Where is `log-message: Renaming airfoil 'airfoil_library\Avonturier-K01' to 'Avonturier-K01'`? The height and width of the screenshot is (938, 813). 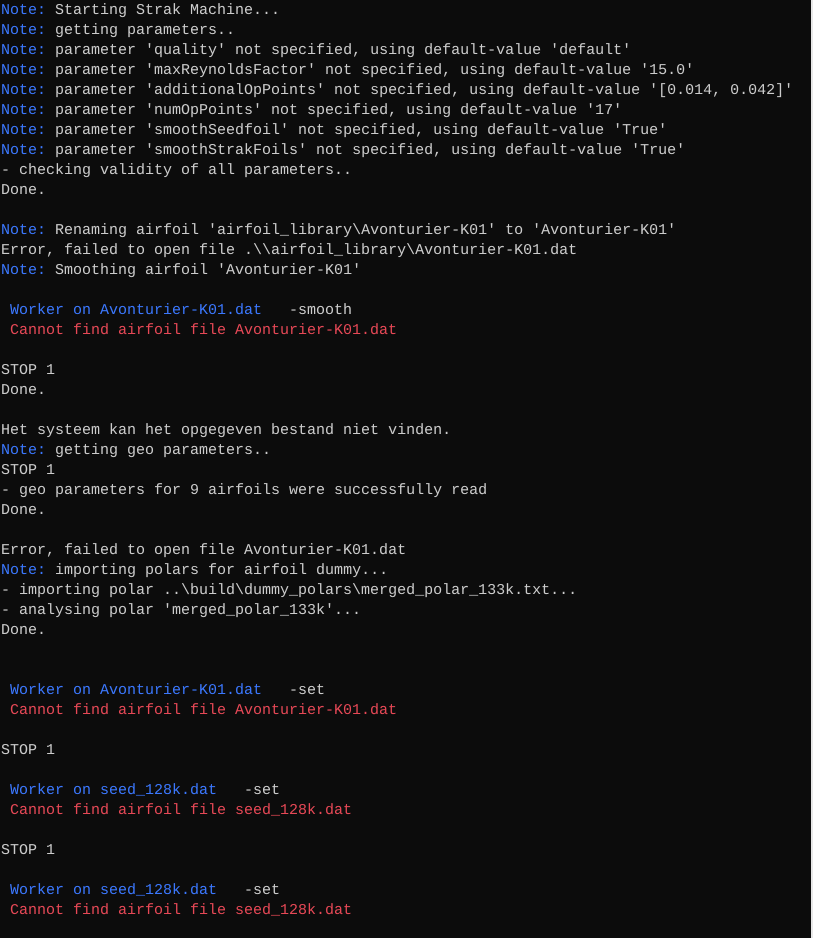 log-message: Renaming airfoil 'airfoil_library\Avonturier-K01' to 'Avonturier-K01' is located at coordinates (365, 230).